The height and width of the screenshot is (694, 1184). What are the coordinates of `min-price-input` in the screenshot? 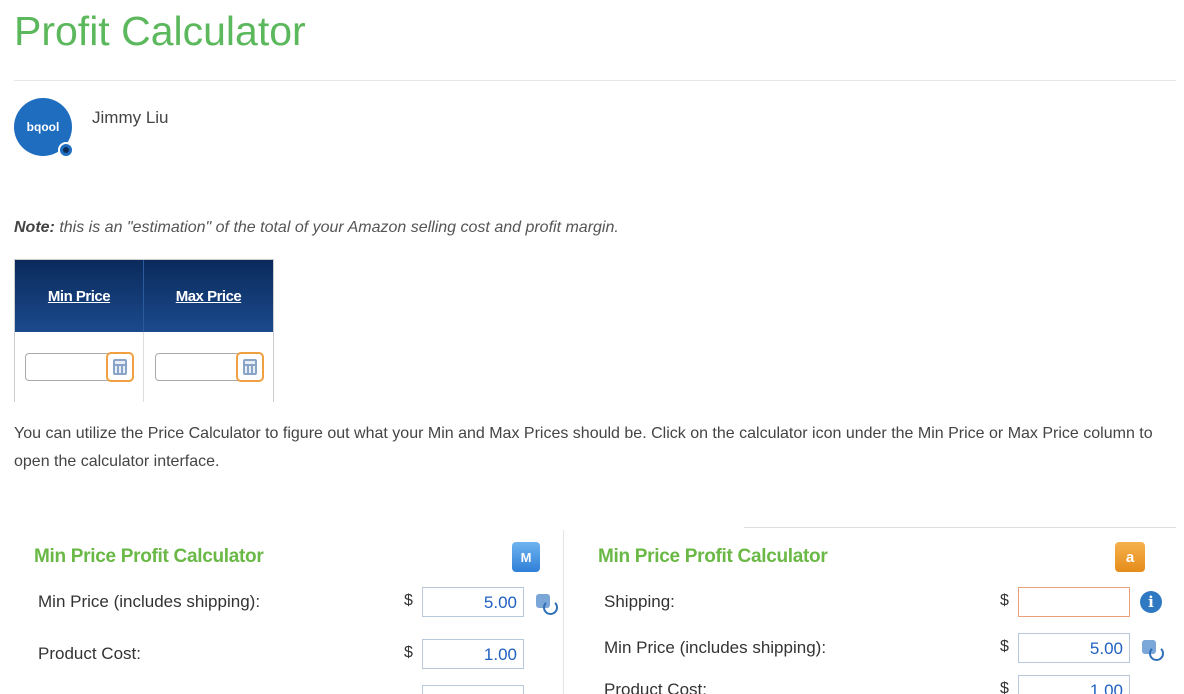 It's located at (79, 367).